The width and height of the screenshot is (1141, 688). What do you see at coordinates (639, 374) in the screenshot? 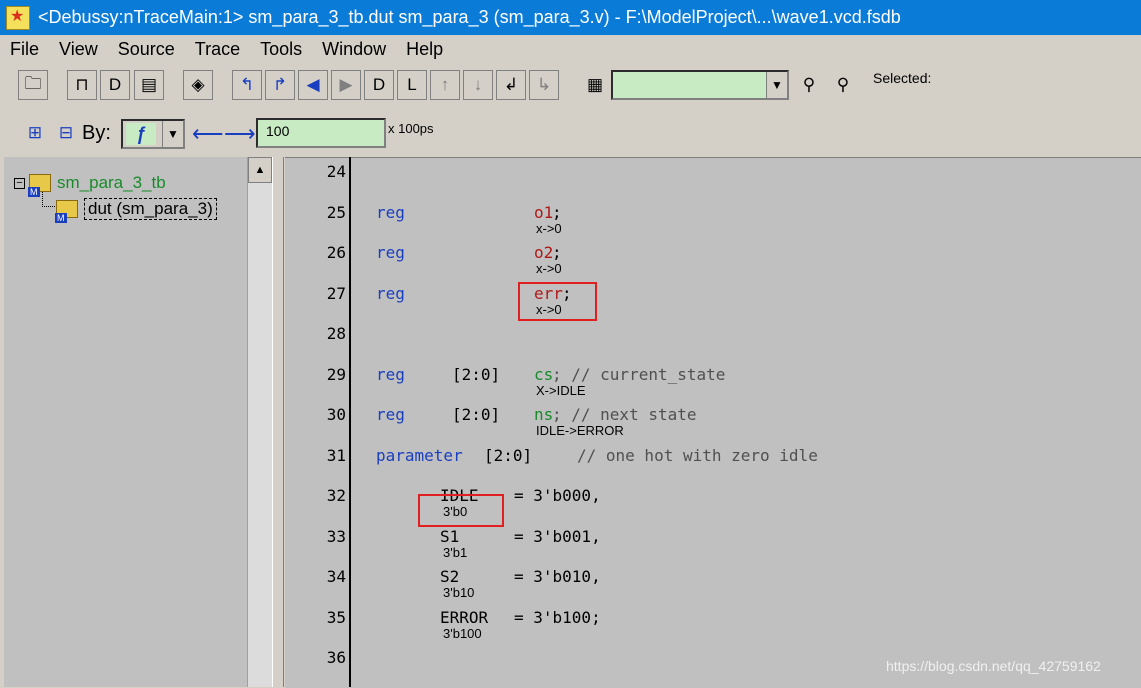
I see `code-comment: ; // current_state` at bounding box center [639, 374].